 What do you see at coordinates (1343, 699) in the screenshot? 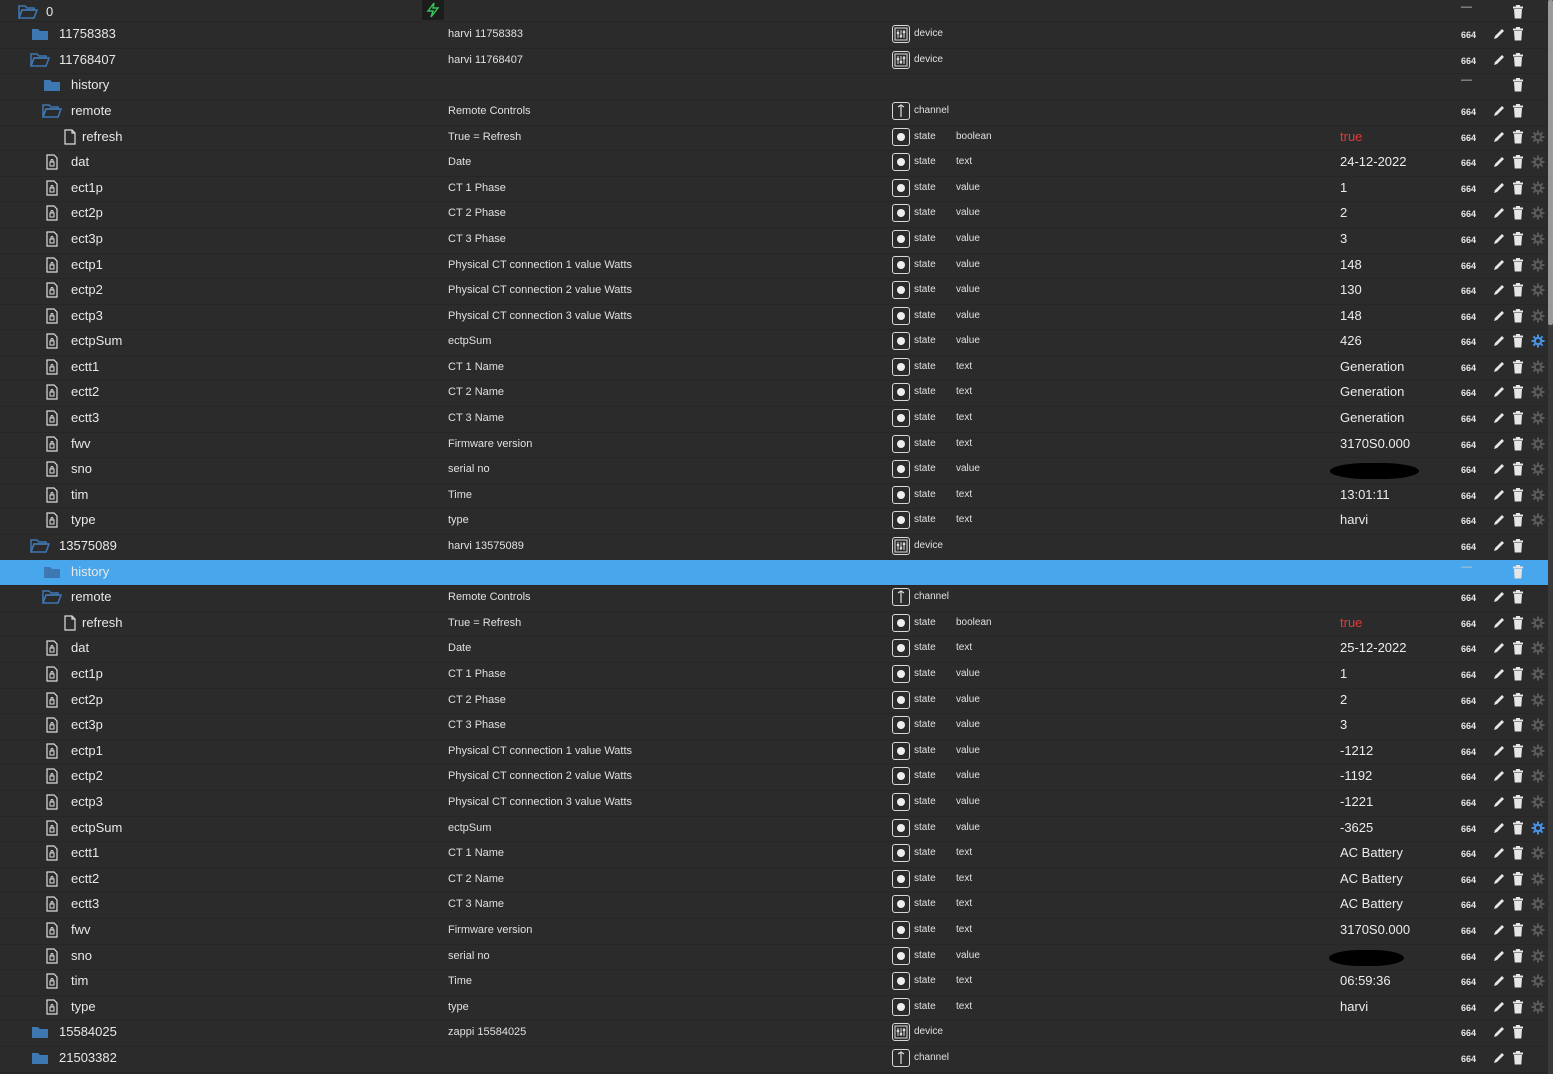
I see `state-value: 2` at bounding box center [1343, 699].